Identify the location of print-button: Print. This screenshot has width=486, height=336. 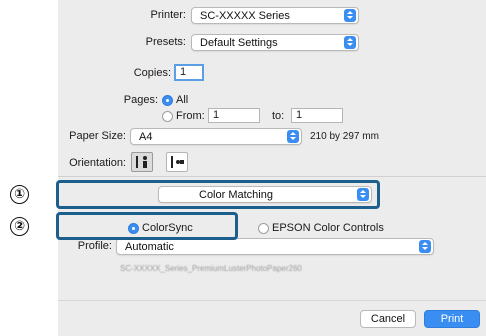
(452, 319).